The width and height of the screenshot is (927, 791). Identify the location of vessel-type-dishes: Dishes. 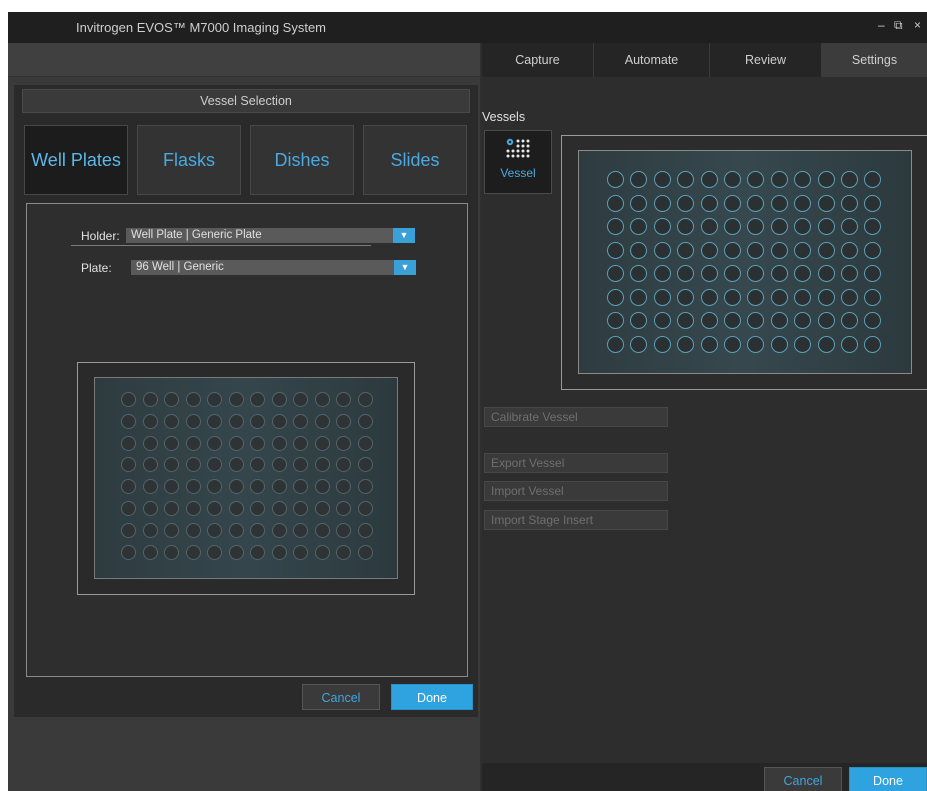
(302, 160).